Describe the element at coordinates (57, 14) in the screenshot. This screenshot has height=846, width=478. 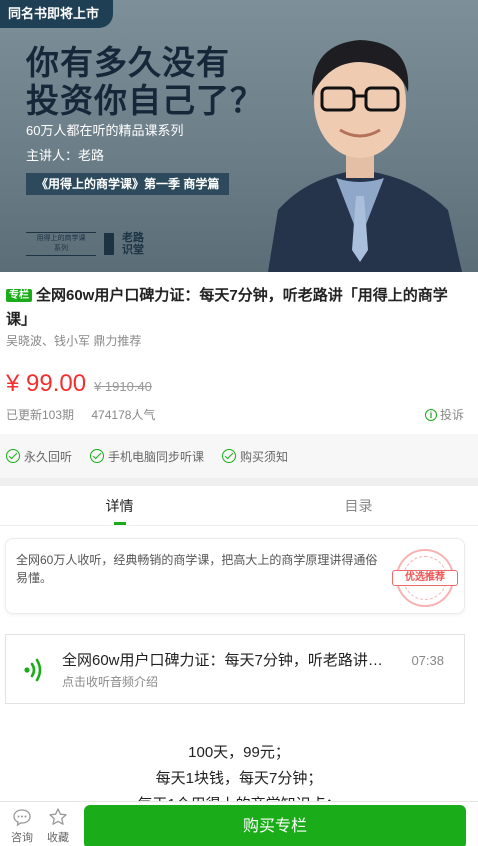
I see `banner-tag: 同名书即将上市` at that location.